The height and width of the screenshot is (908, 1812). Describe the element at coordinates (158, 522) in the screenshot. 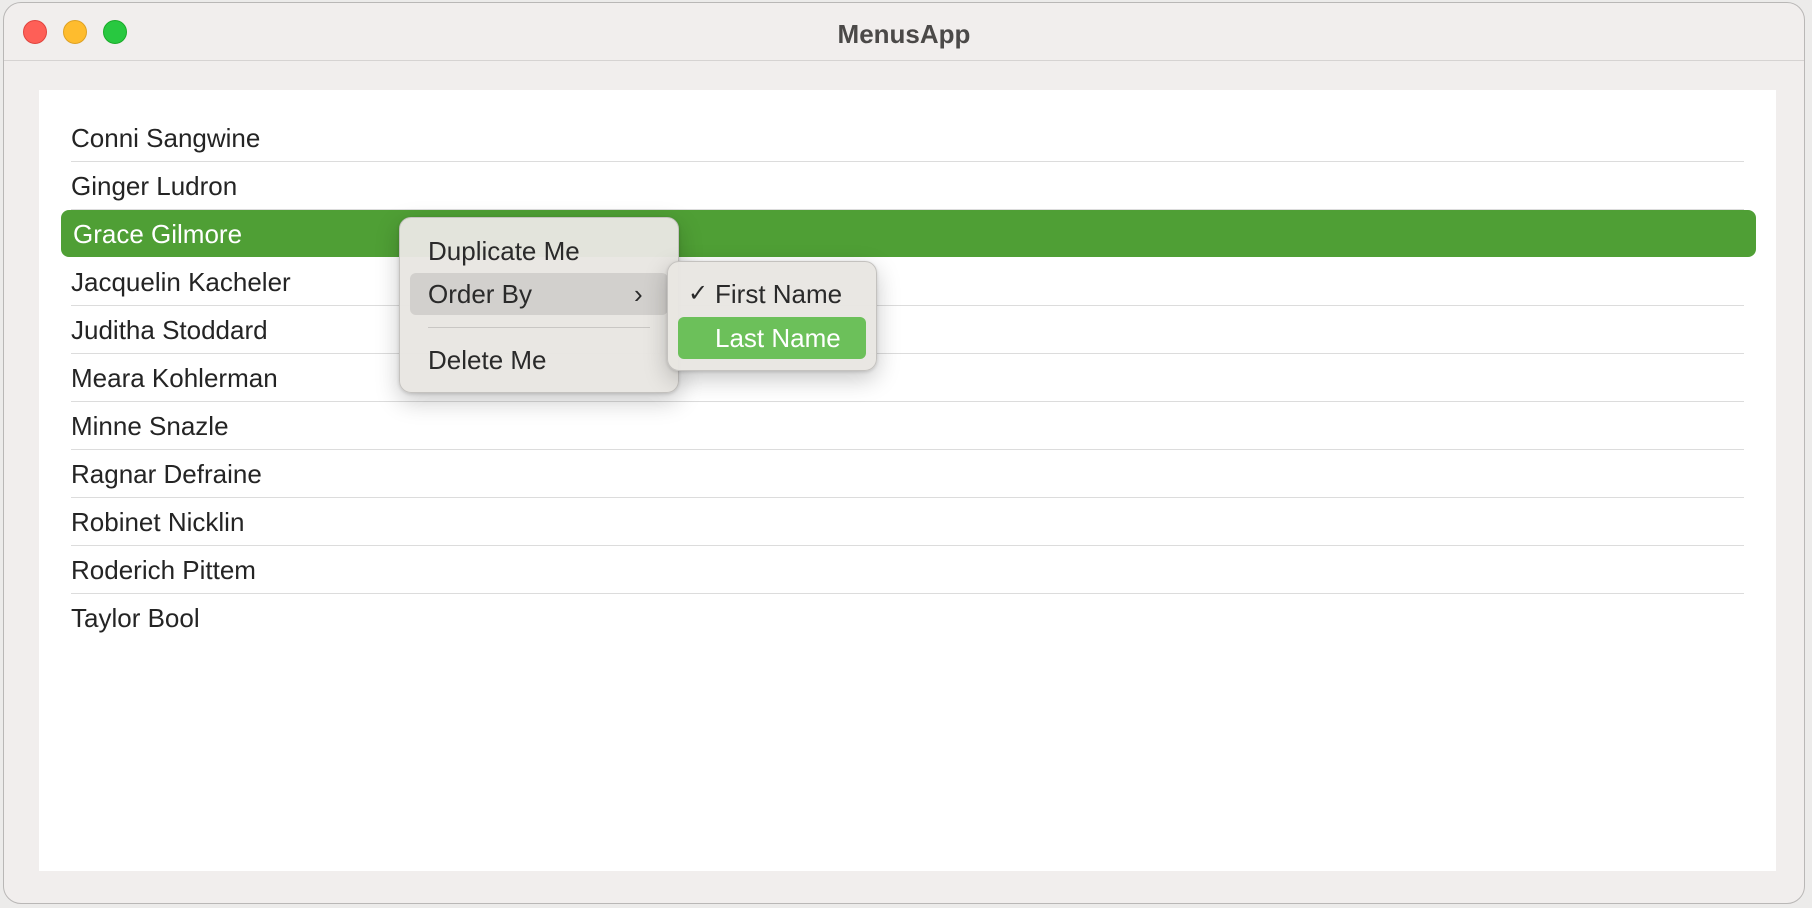

I see `list-item-label: Robinet Nicklin` at that location.